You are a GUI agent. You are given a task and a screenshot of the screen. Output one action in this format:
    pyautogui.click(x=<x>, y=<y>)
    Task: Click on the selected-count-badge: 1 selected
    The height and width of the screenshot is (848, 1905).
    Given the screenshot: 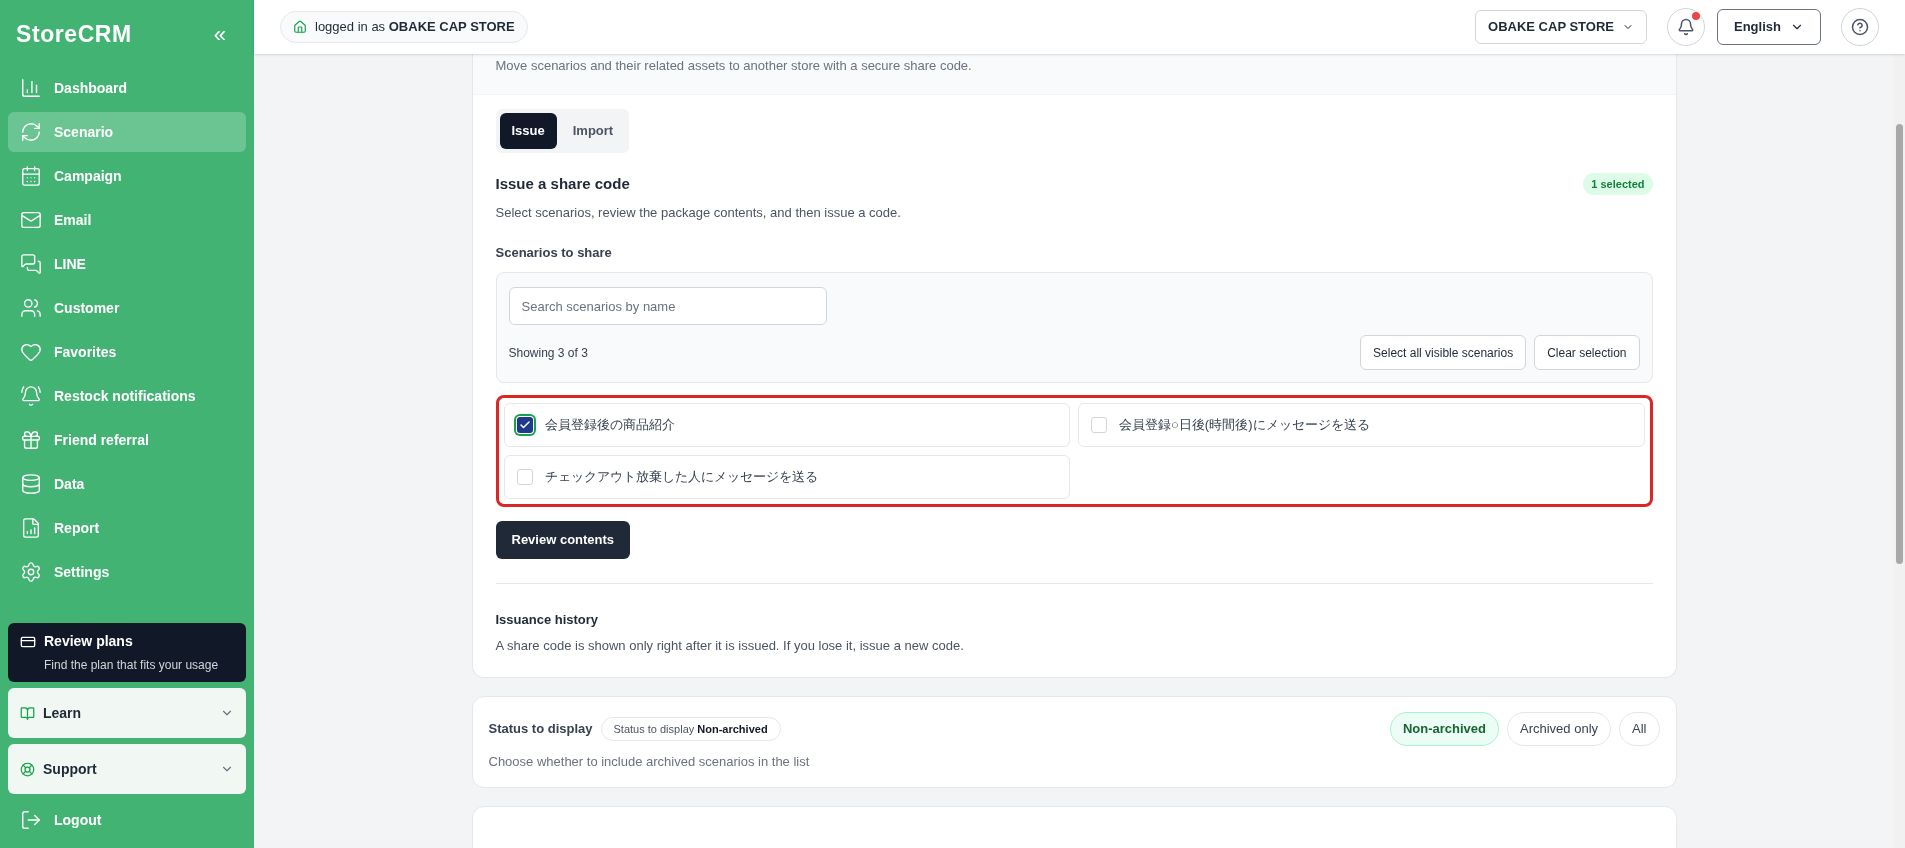 What is the action you would take?
    pyautogui.click(x=1618, y=183)
    